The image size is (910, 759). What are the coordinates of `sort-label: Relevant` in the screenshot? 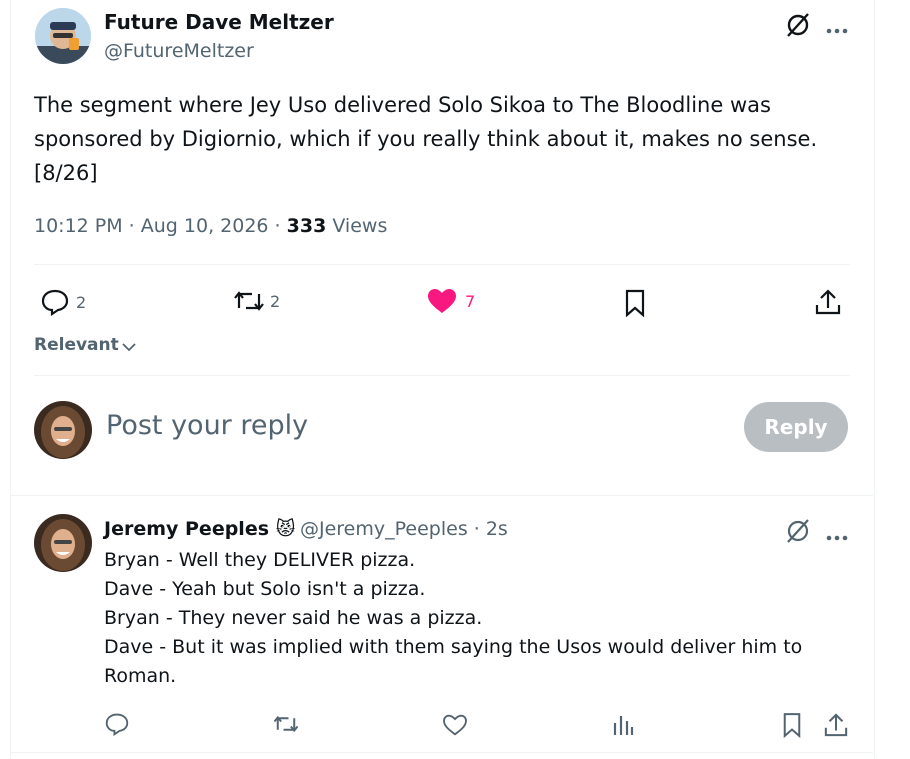 It's located at (76, 345).